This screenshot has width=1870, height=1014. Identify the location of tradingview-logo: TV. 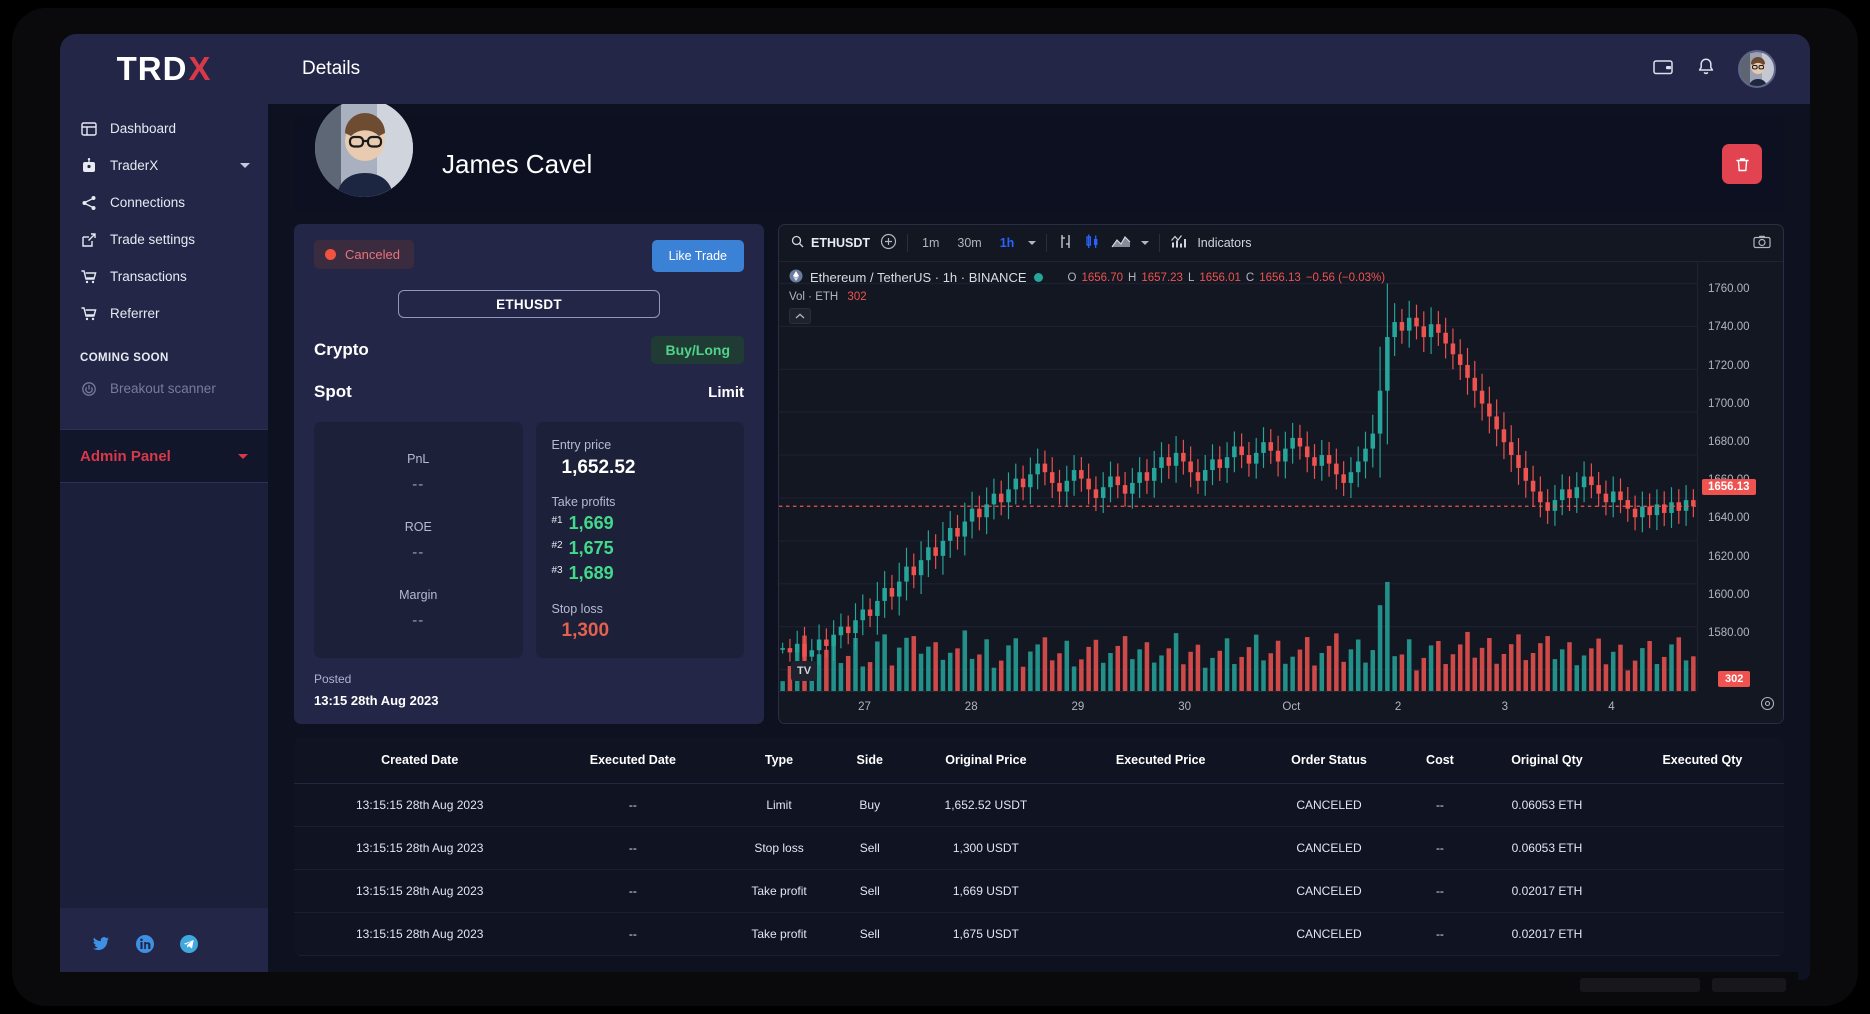
(804, 671).